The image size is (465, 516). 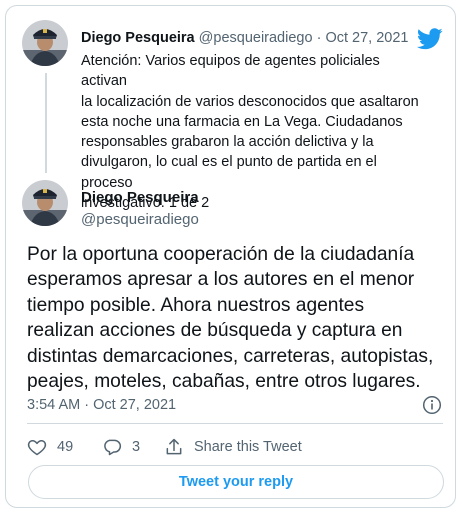 I want to click on tweet-timestamp: 3:54 AM · Oct 27, 2021, so click(x=101, y=405).